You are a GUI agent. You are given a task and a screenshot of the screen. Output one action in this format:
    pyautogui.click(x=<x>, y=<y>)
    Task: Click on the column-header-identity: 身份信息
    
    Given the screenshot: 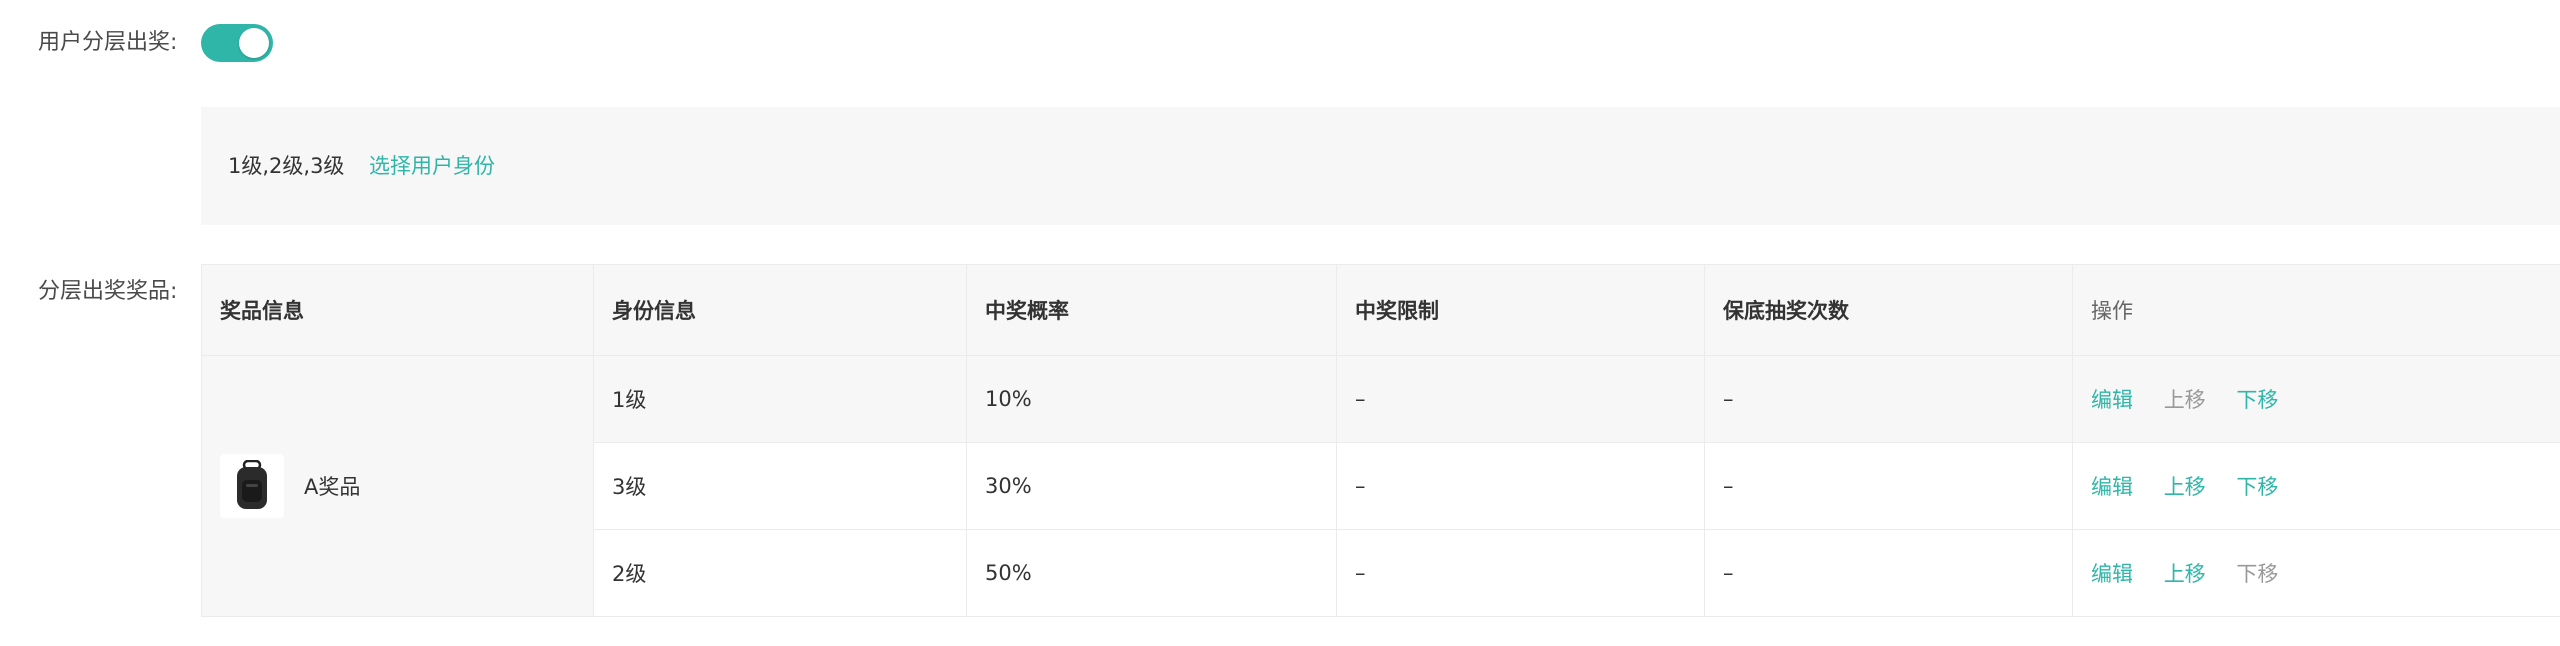 What is the action you would take?
    pyautogui.click(x=780, y=310)
    